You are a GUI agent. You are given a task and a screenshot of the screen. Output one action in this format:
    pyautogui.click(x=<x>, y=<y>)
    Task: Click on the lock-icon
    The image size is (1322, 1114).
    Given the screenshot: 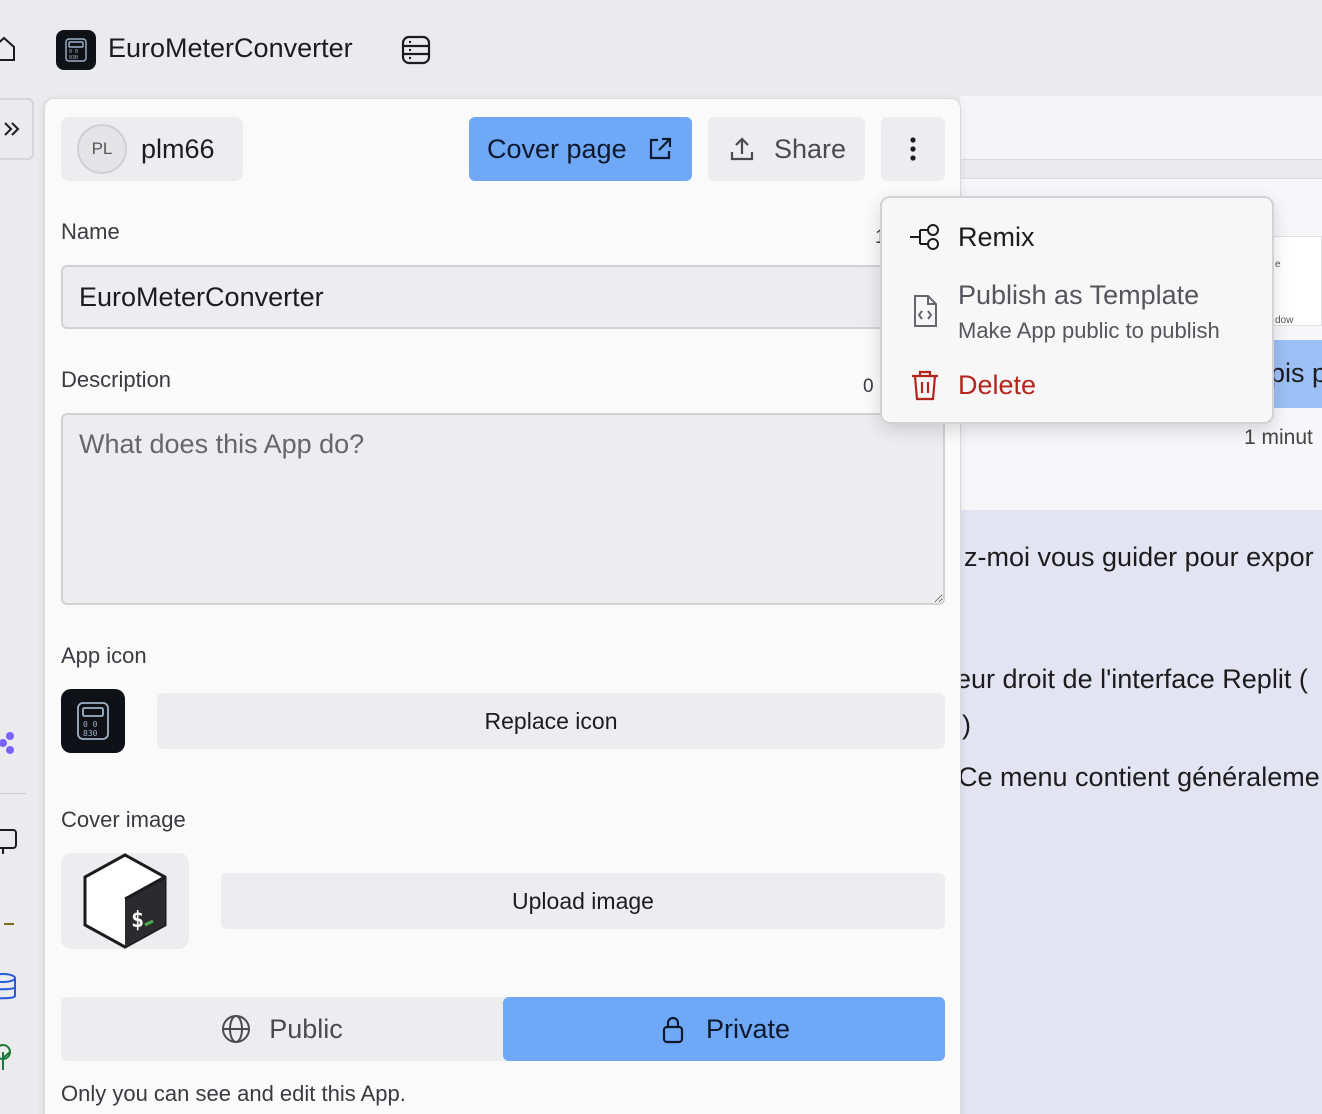 What is the action you would take?
    pyautogui.click(x=673, y=1030)
    